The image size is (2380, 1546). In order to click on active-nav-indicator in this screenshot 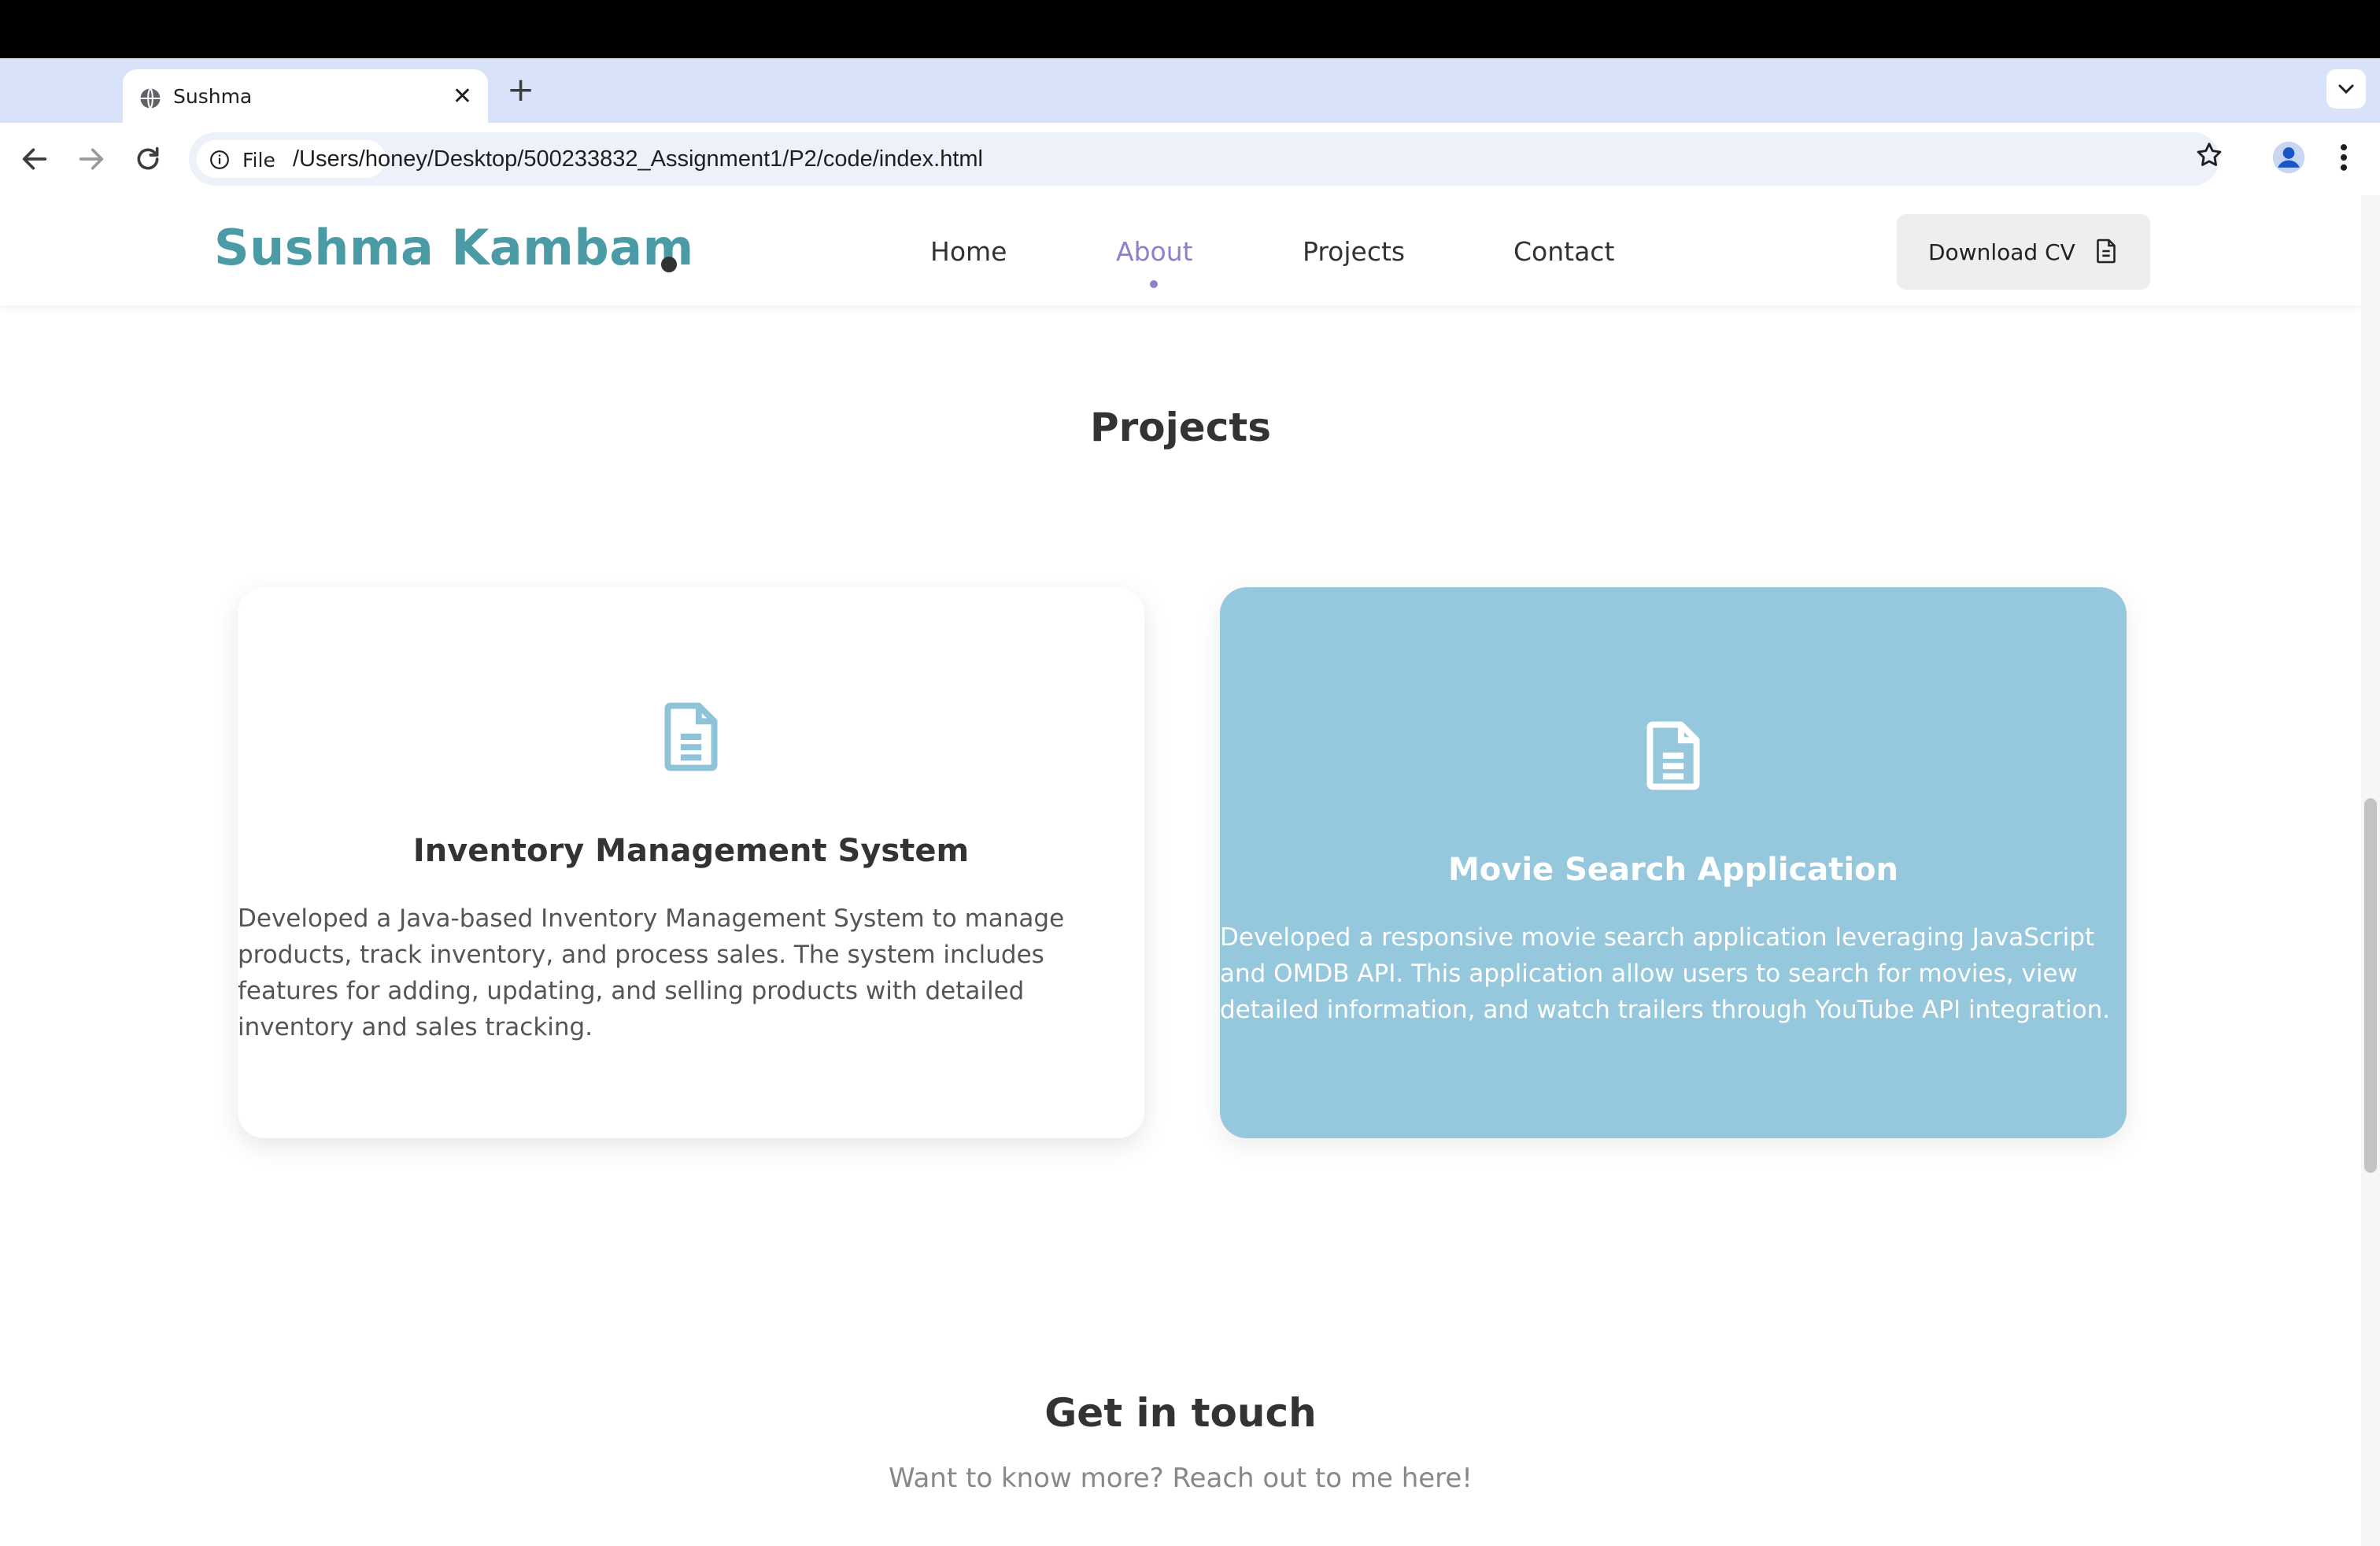, I will do `click(1154, 284)`.